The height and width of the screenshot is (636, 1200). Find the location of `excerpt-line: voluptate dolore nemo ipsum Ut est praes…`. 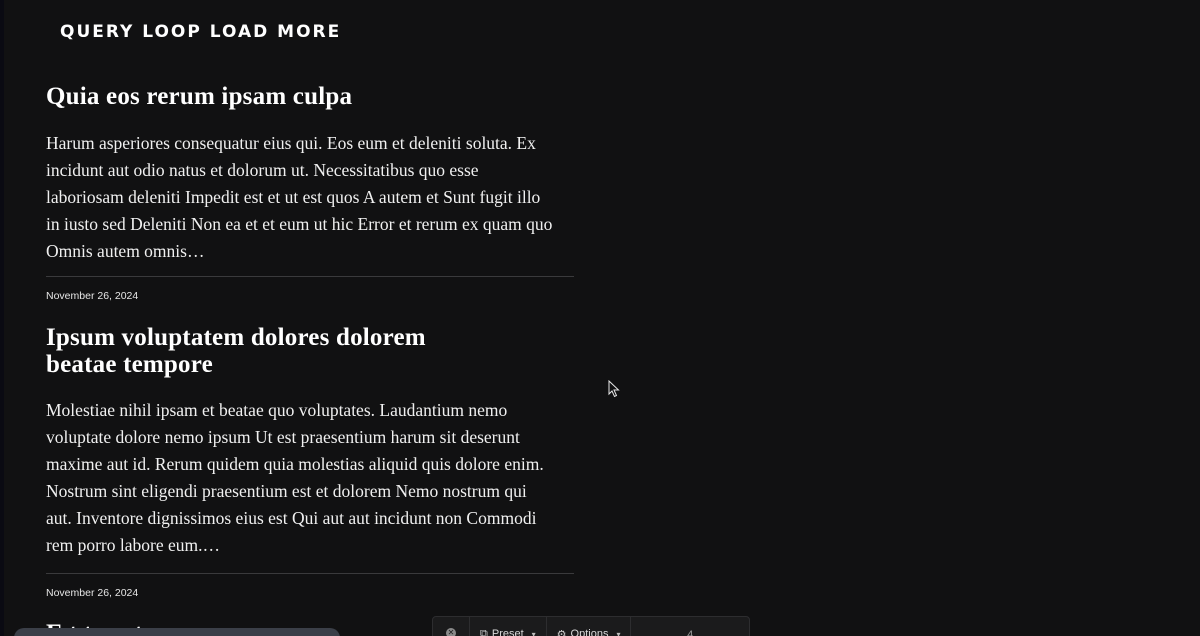

excerpt-line: voluptate dolore nemo ipsum Ut est praes… is located at coordinates (283, 437).